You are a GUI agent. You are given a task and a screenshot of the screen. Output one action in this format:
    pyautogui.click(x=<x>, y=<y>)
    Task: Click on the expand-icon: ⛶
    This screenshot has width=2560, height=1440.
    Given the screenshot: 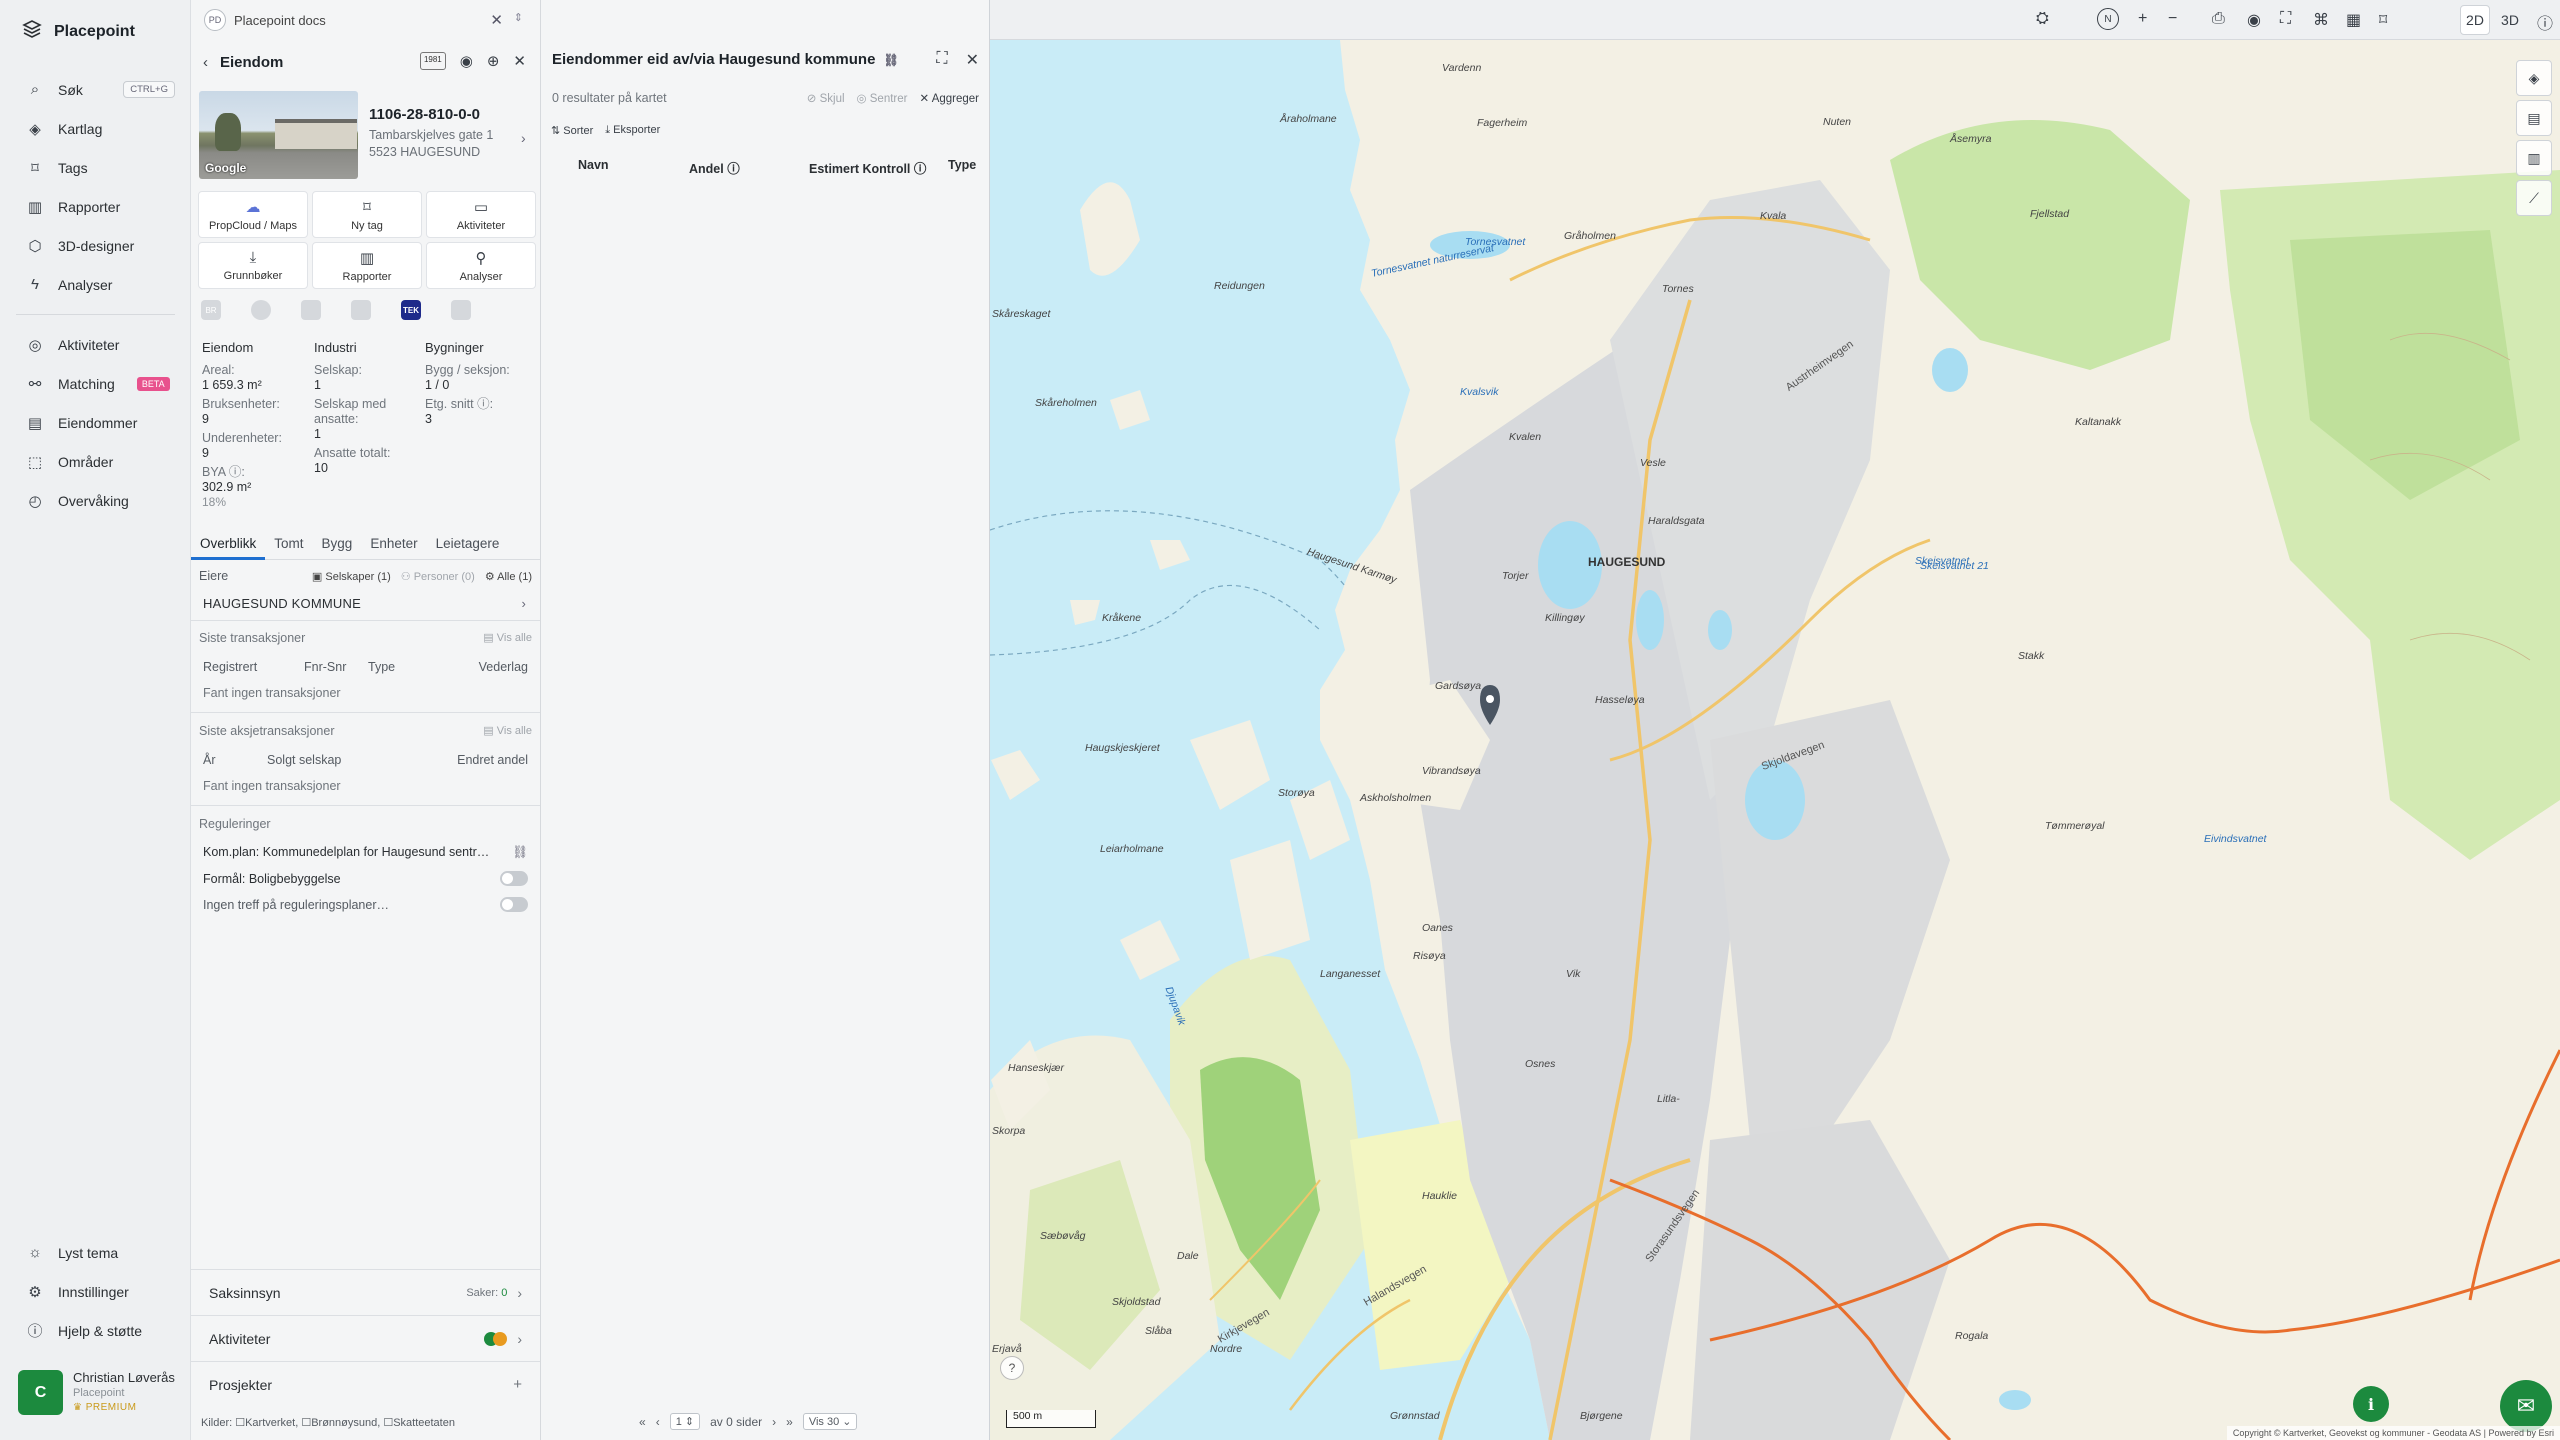 What is the action you would take?
    pyautogui.click(x=941, y=60)
    